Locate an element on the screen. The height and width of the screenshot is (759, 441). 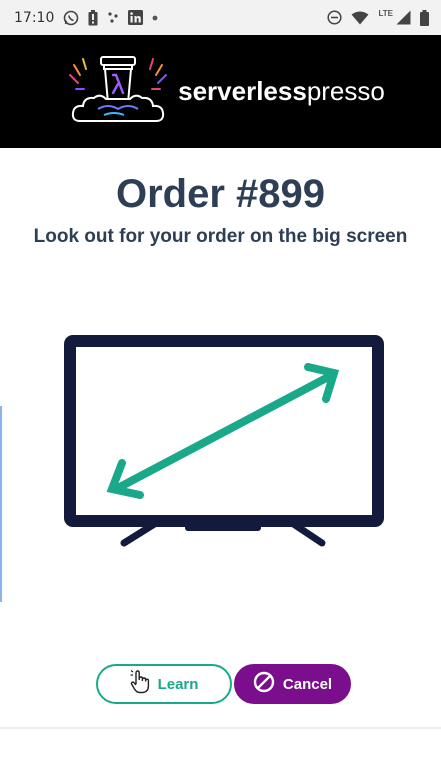
edge-handle is located at coordinates (1, 504).